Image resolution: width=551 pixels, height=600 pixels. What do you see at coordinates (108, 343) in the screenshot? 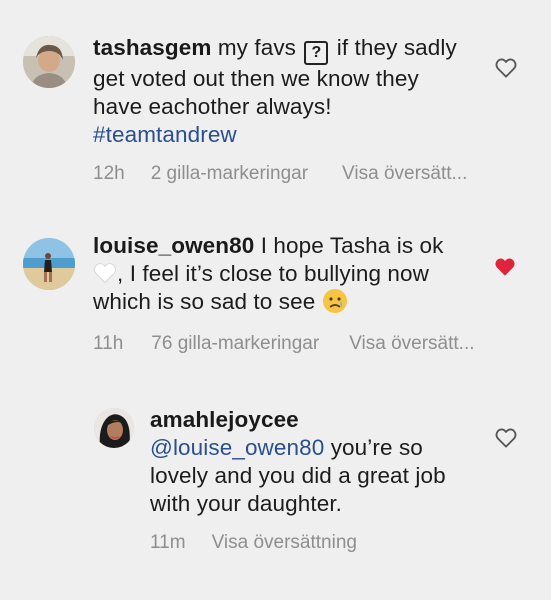
I see `timestamp: 11h` at bounding box center [108, 343].